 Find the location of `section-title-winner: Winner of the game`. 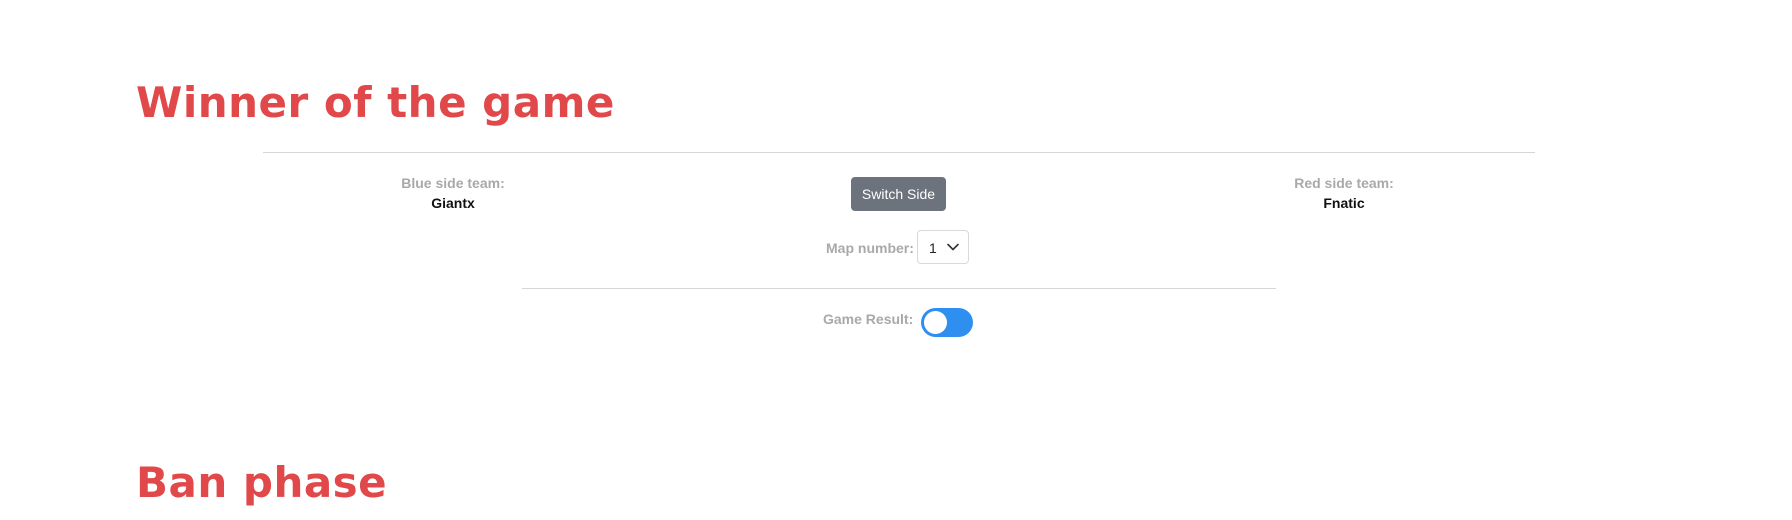

section-title-winner: Winner of the game is located at coordinates (375, 102).